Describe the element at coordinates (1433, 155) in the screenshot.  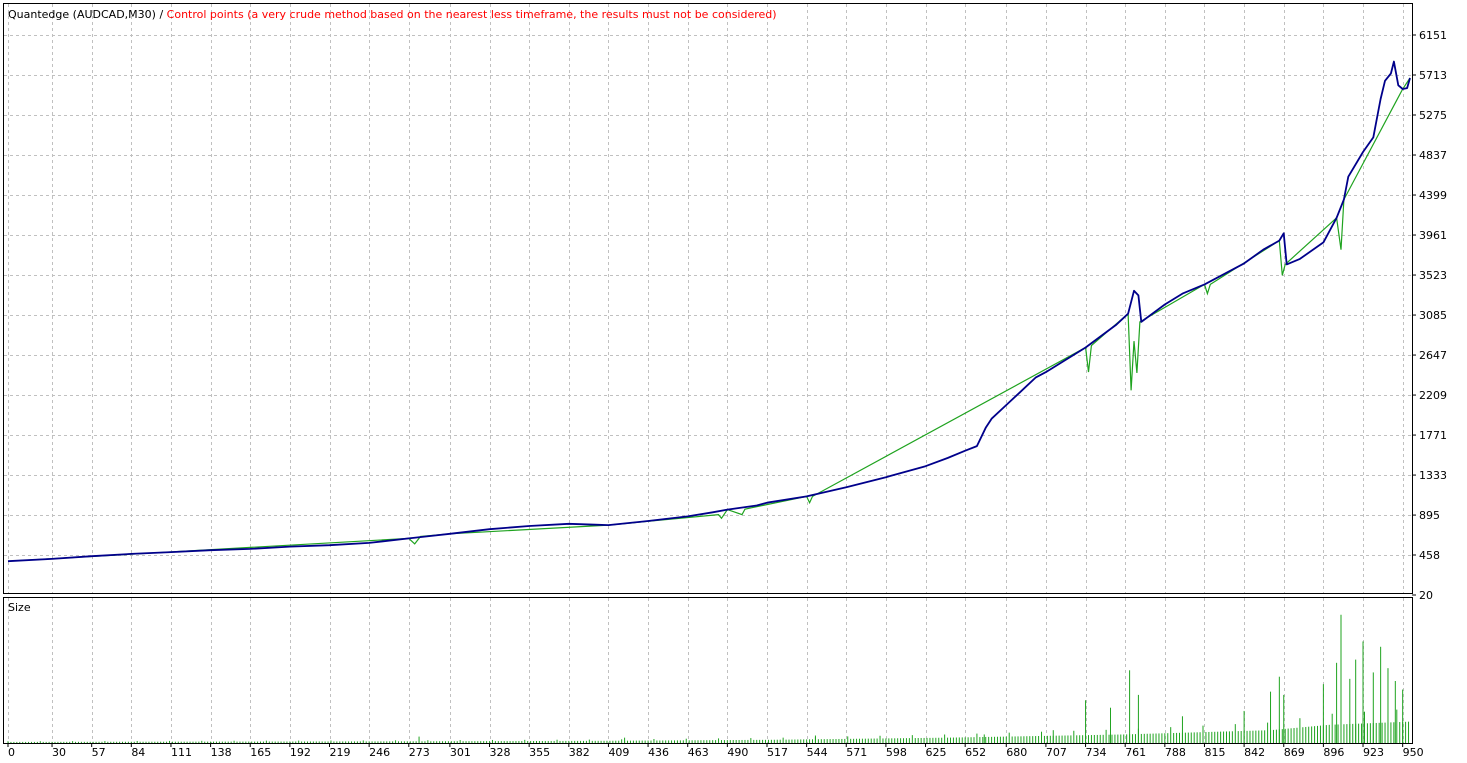
I see `y-tick-label: 4837` at that location.